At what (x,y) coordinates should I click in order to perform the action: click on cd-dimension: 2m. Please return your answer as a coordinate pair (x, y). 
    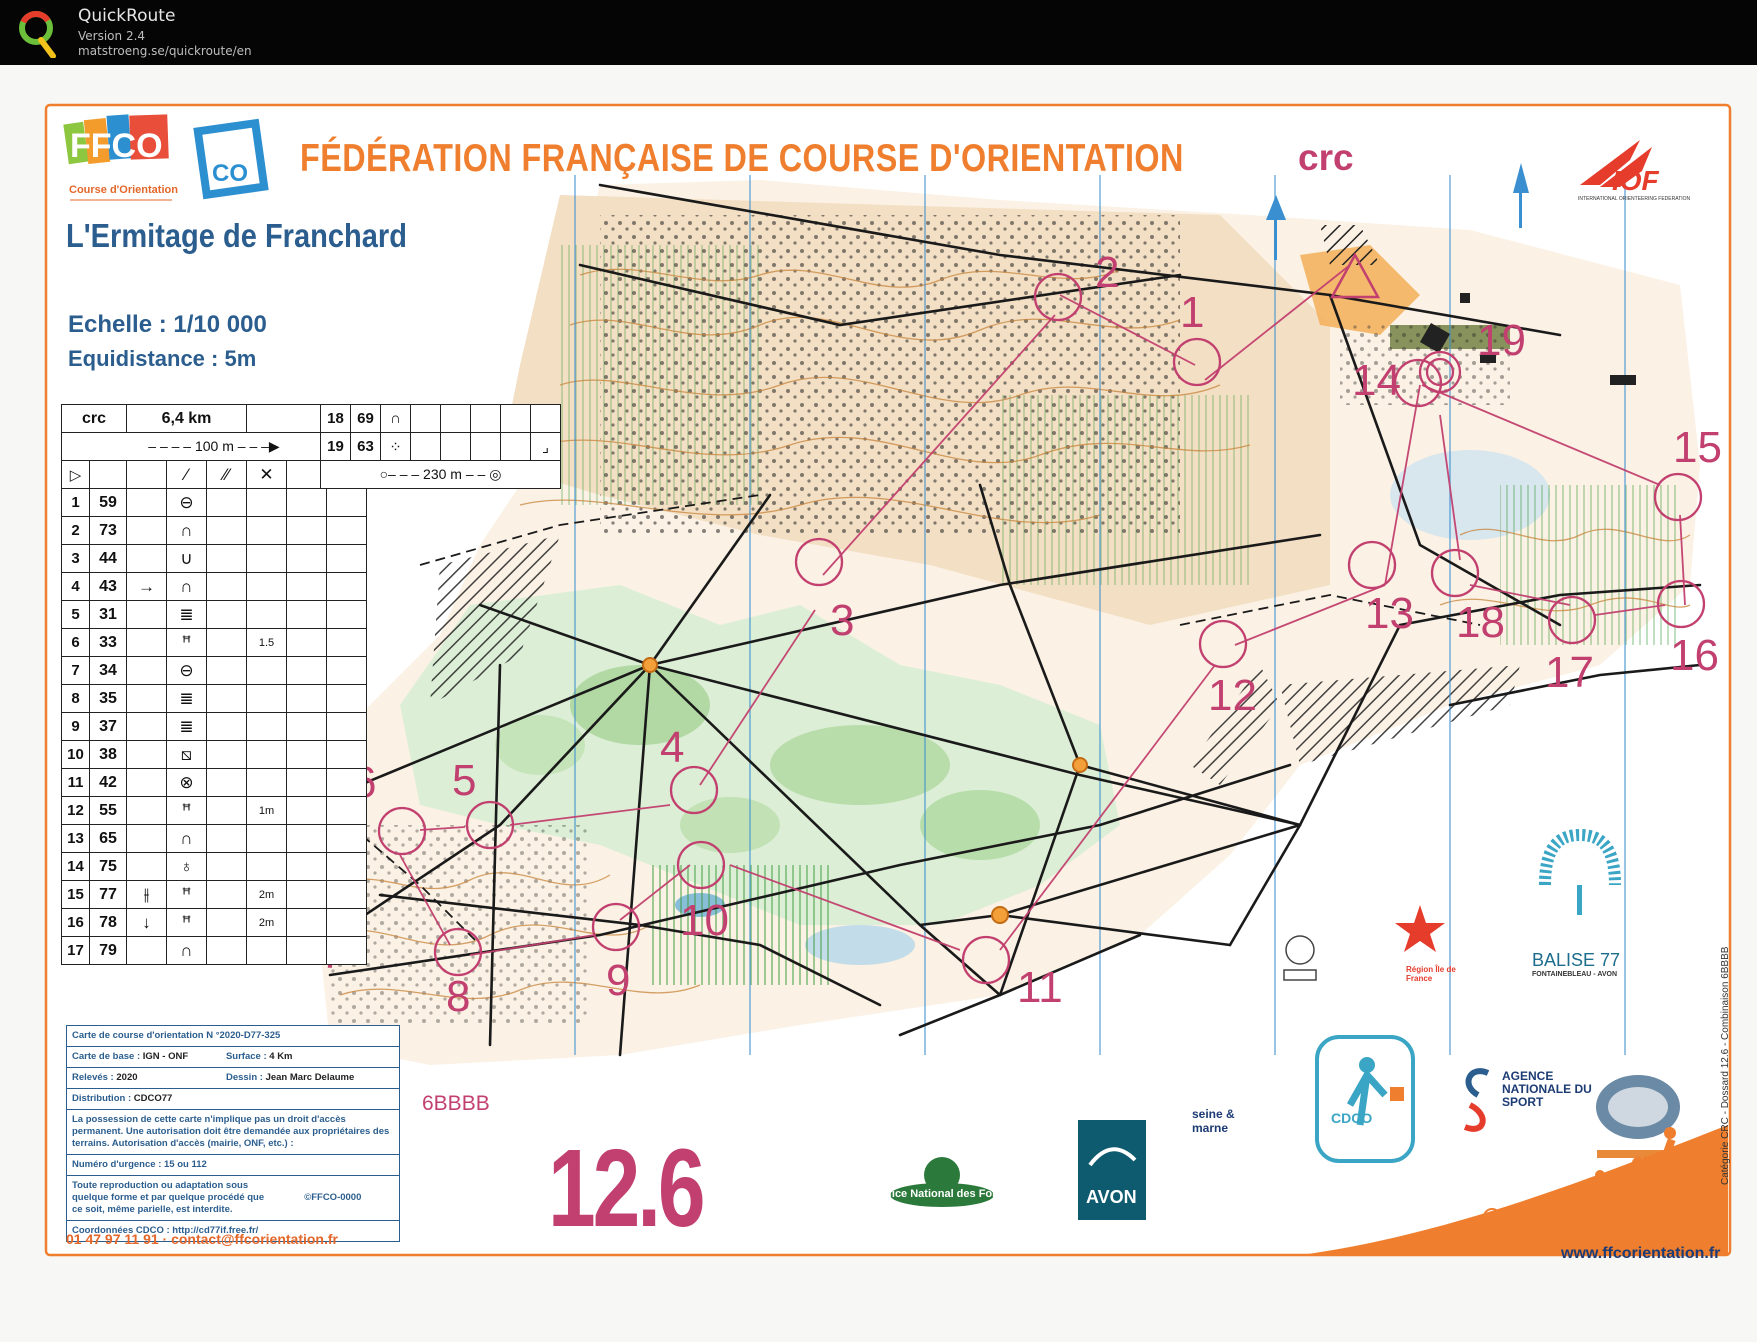
    Looking at the image, I should click on (266, 922).